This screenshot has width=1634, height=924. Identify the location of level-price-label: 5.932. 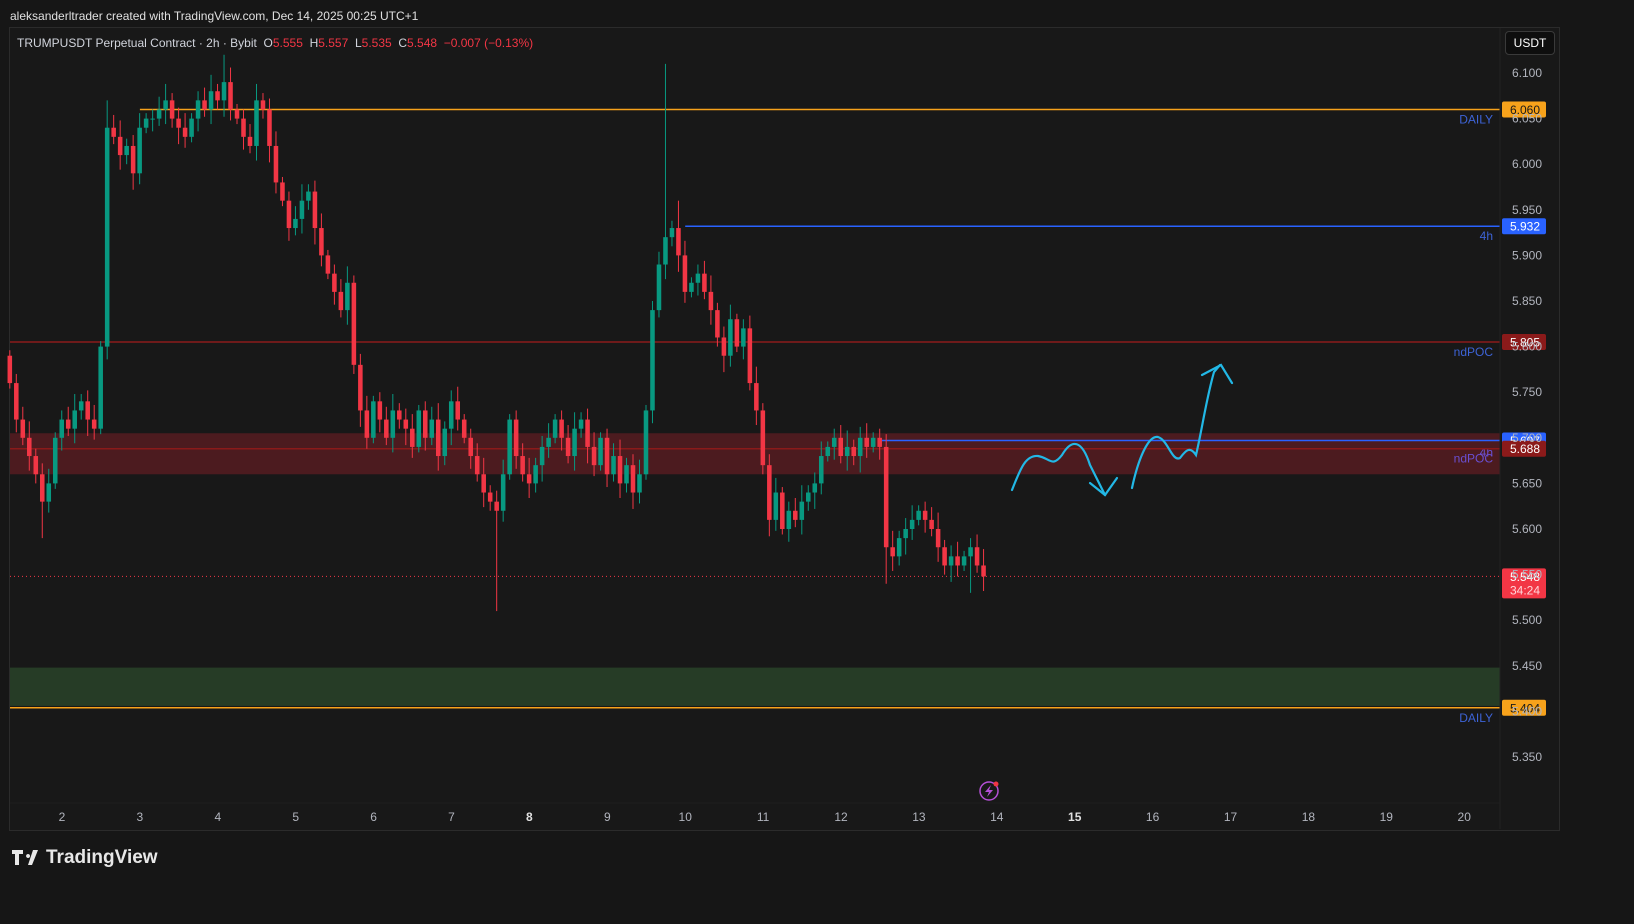
(1525, 227).